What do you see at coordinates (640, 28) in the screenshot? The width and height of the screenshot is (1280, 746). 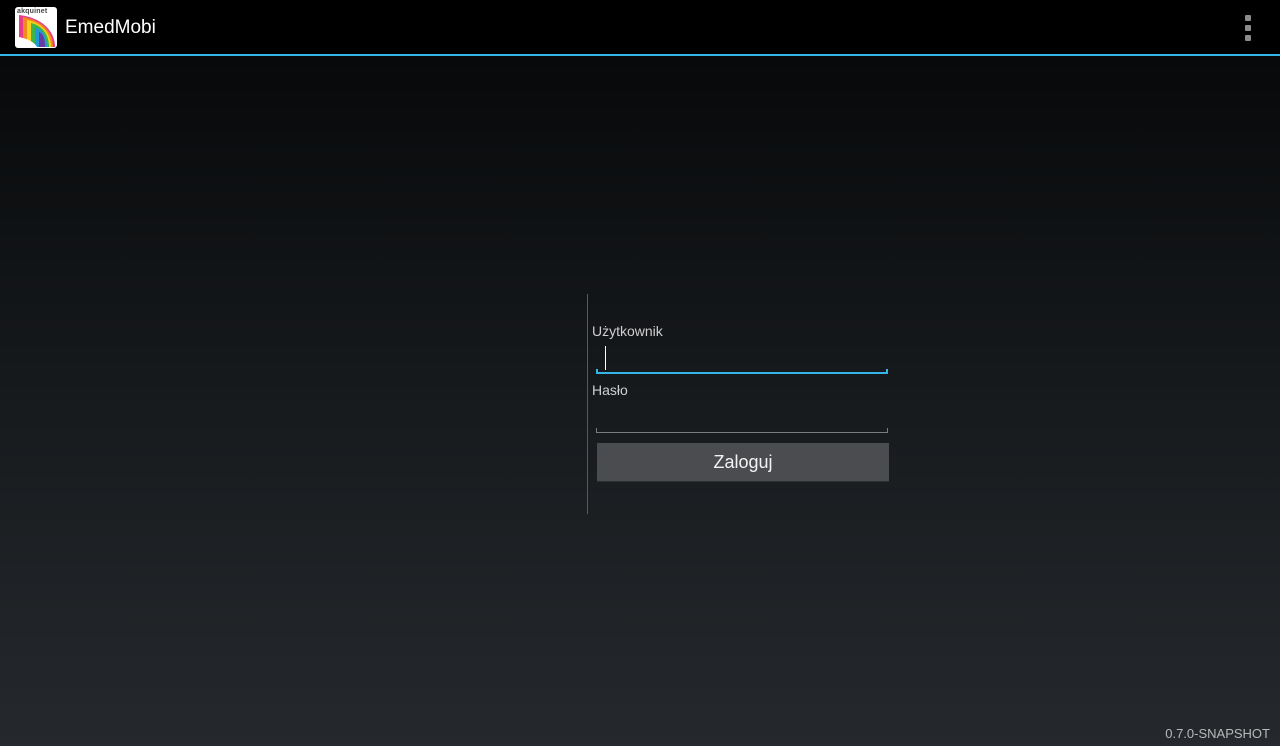 I see `action-bar: akquinet EmedMobi` at bounding box center [640, 28].